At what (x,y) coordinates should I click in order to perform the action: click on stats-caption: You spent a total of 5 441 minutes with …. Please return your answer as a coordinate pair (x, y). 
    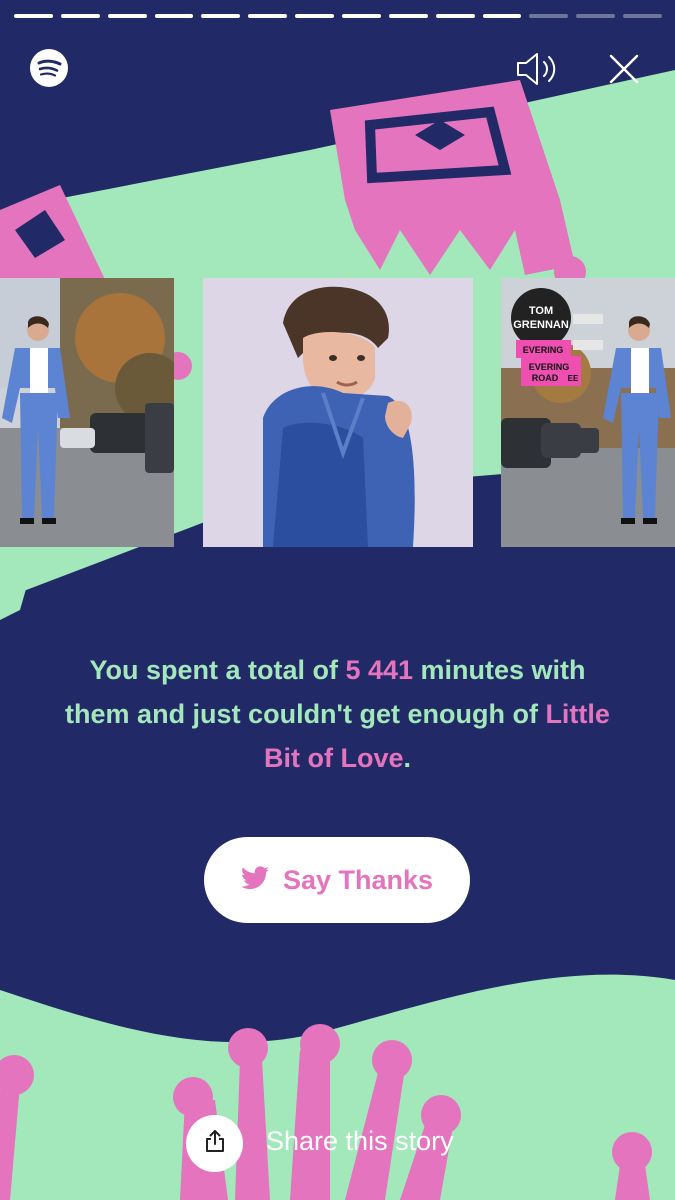
    Looking at the image, I should click on (337, 714).